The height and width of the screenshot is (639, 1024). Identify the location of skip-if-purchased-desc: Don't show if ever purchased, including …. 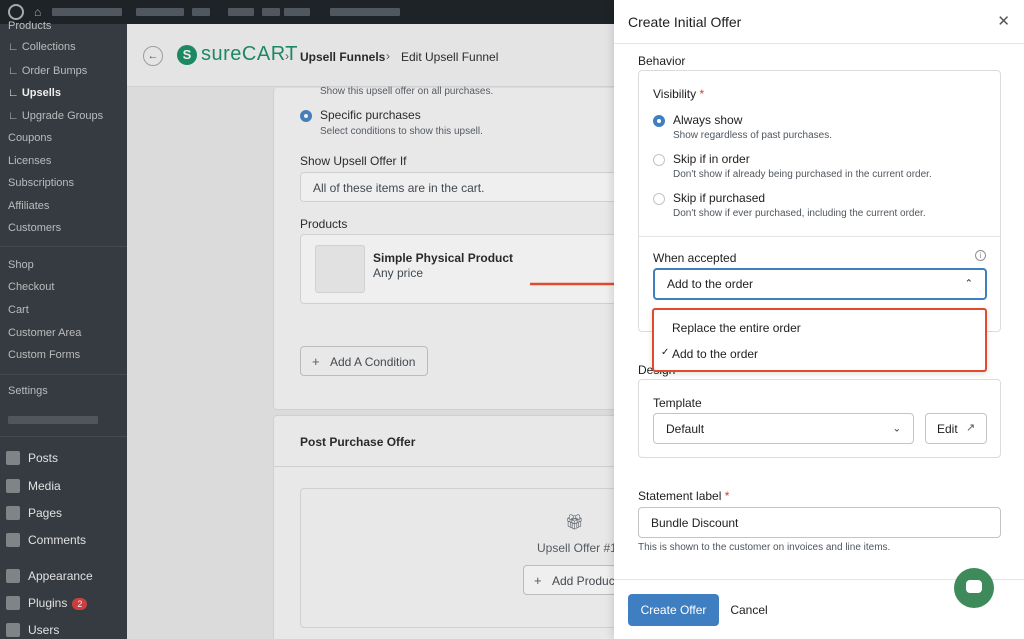
(799, 213).